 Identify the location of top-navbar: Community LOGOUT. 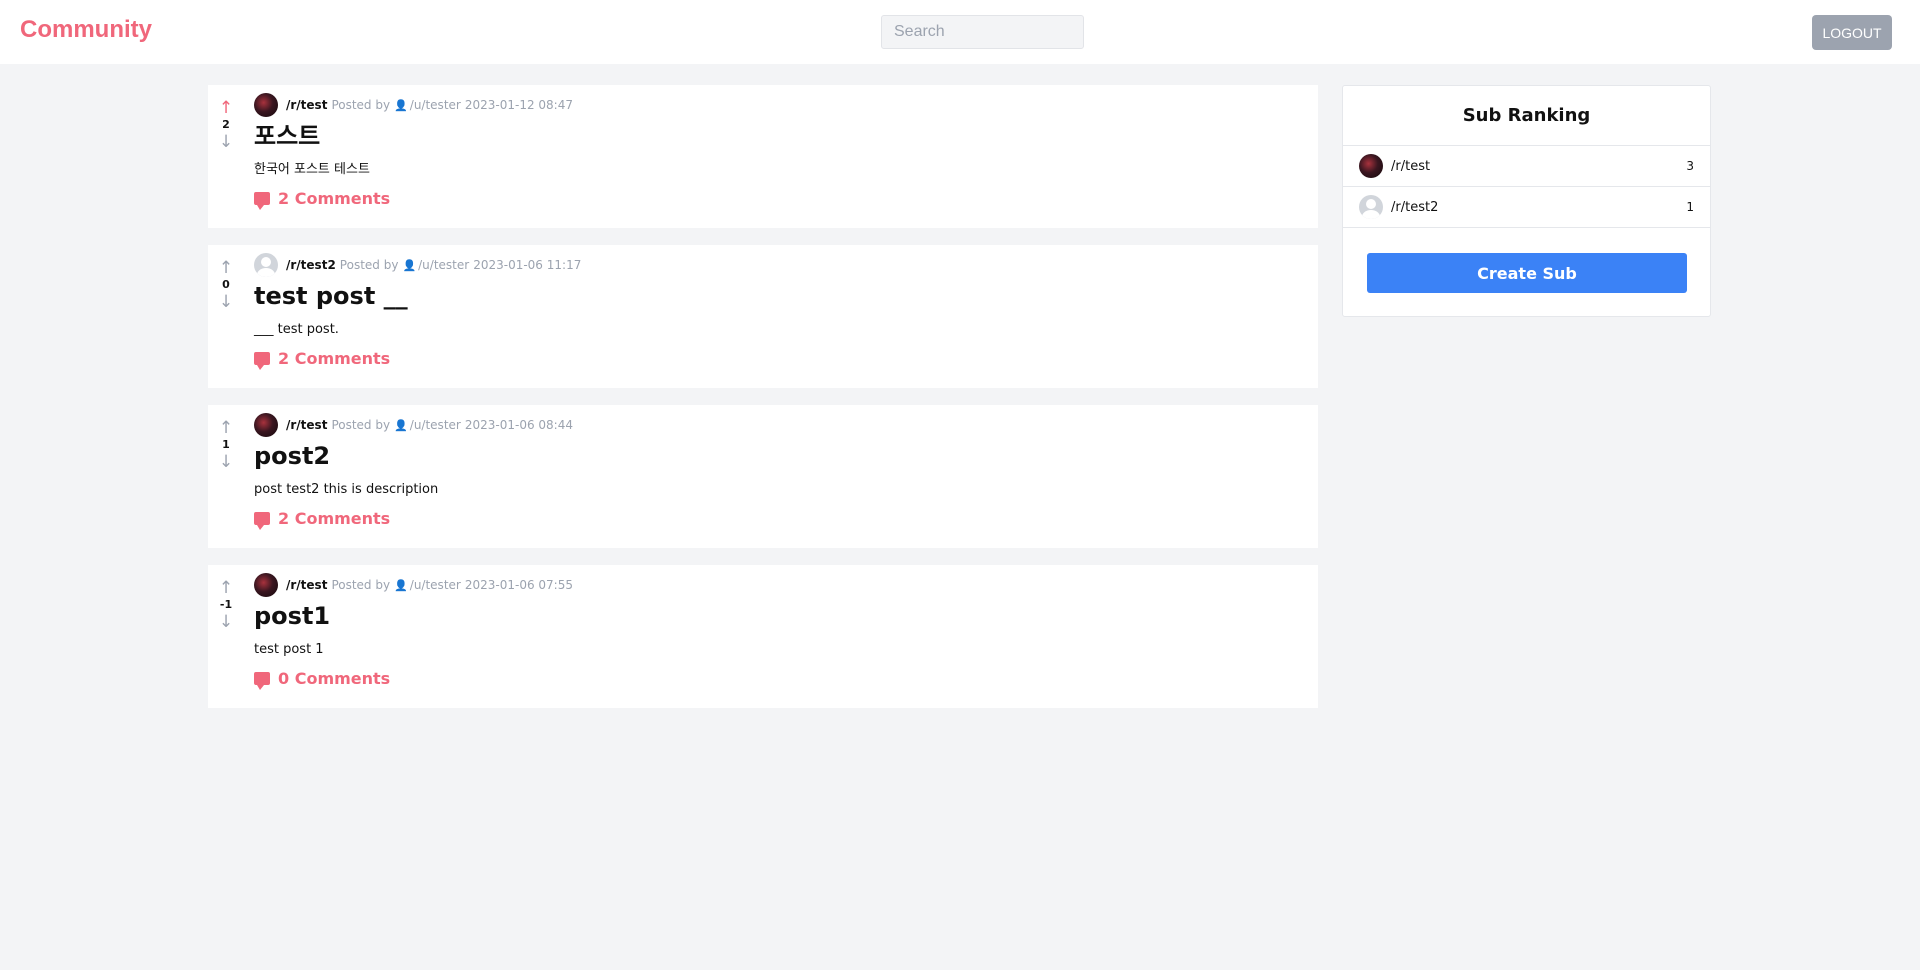
(960, 32).